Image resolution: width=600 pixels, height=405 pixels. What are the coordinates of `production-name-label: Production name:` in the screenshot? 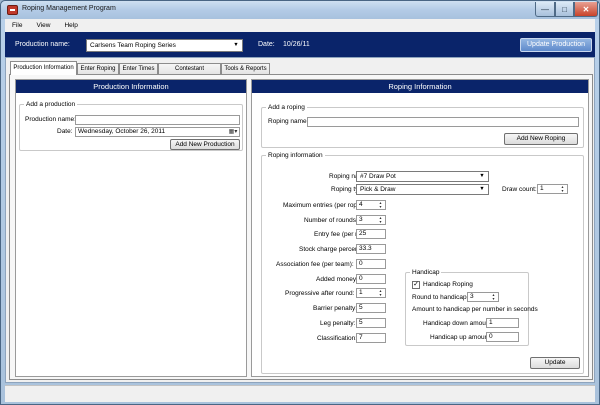 It's located at (42, 44).